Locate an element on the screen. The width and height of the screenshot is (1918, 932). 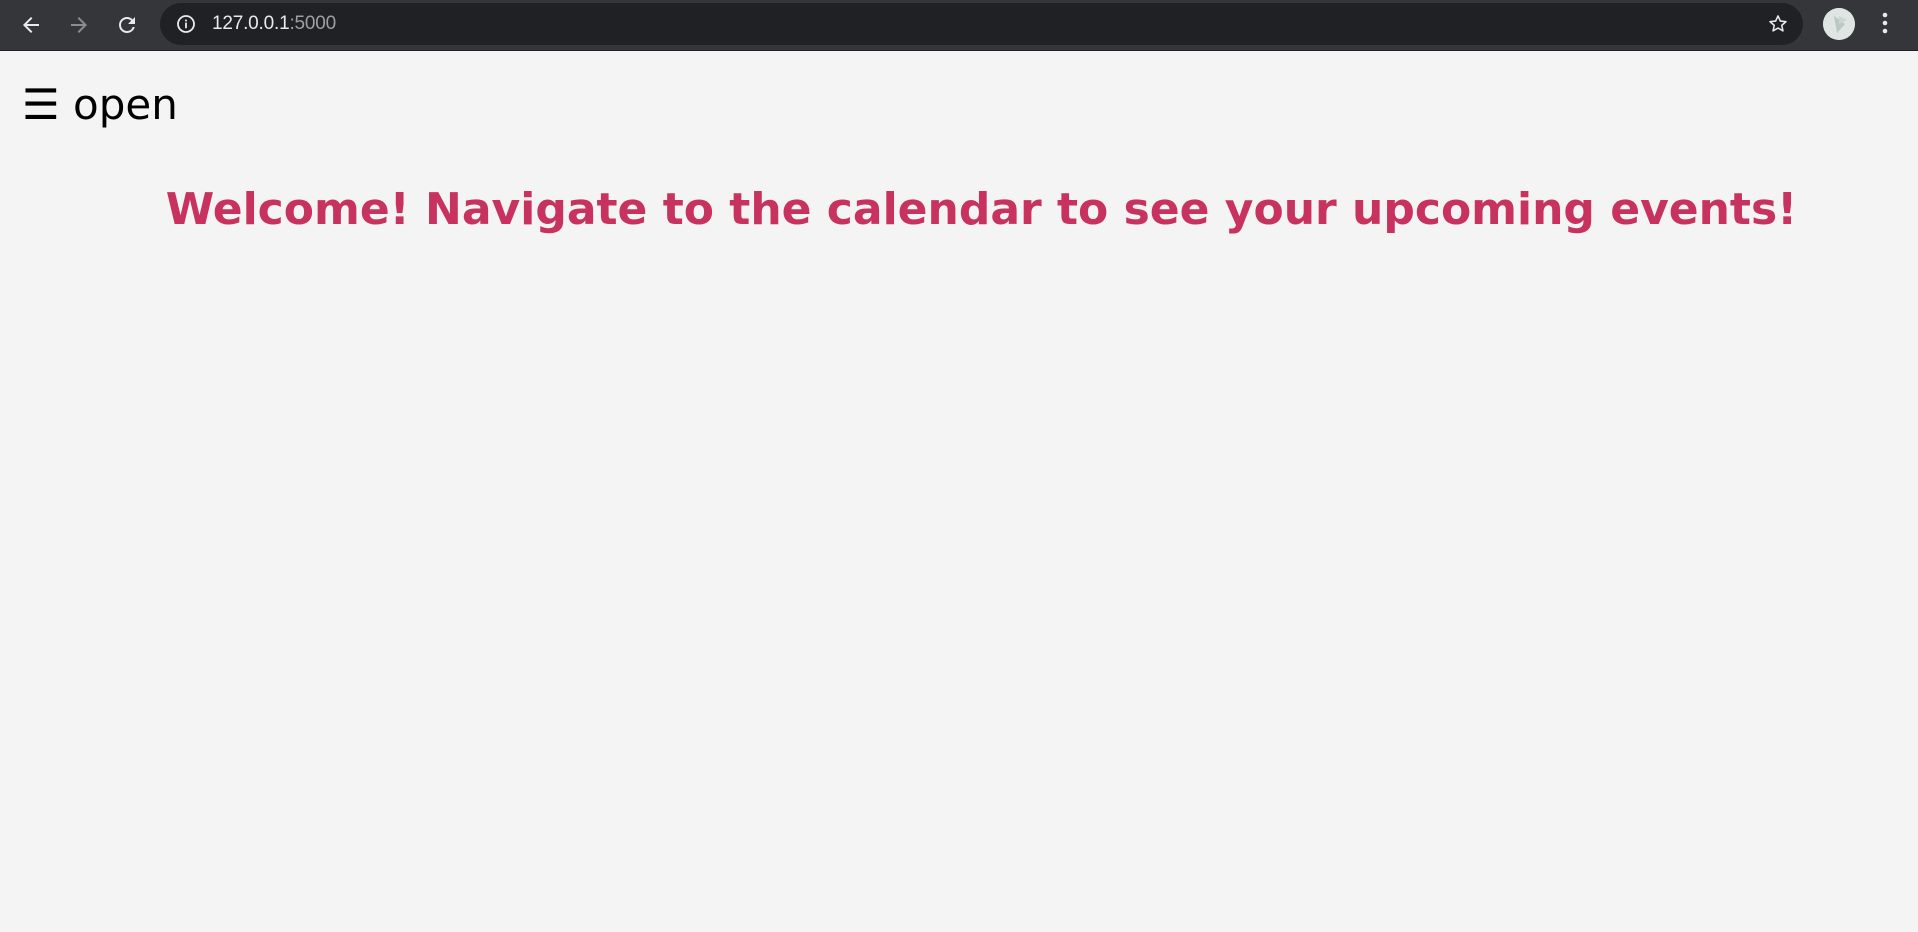
vertical-dots-icon is located at coordinates (1885, 25).